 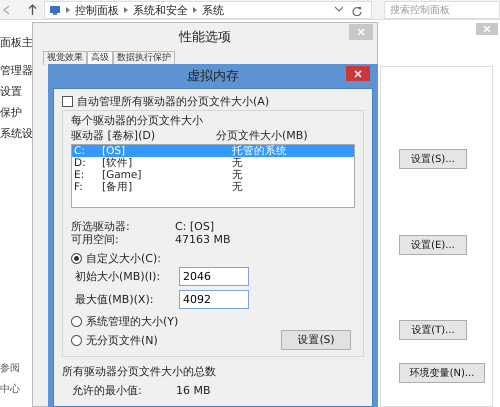 What do you see at coordinates (15, 70) in the screenshot?
I see `sidebar-link: 管理器` at bounding box center [15, 70].